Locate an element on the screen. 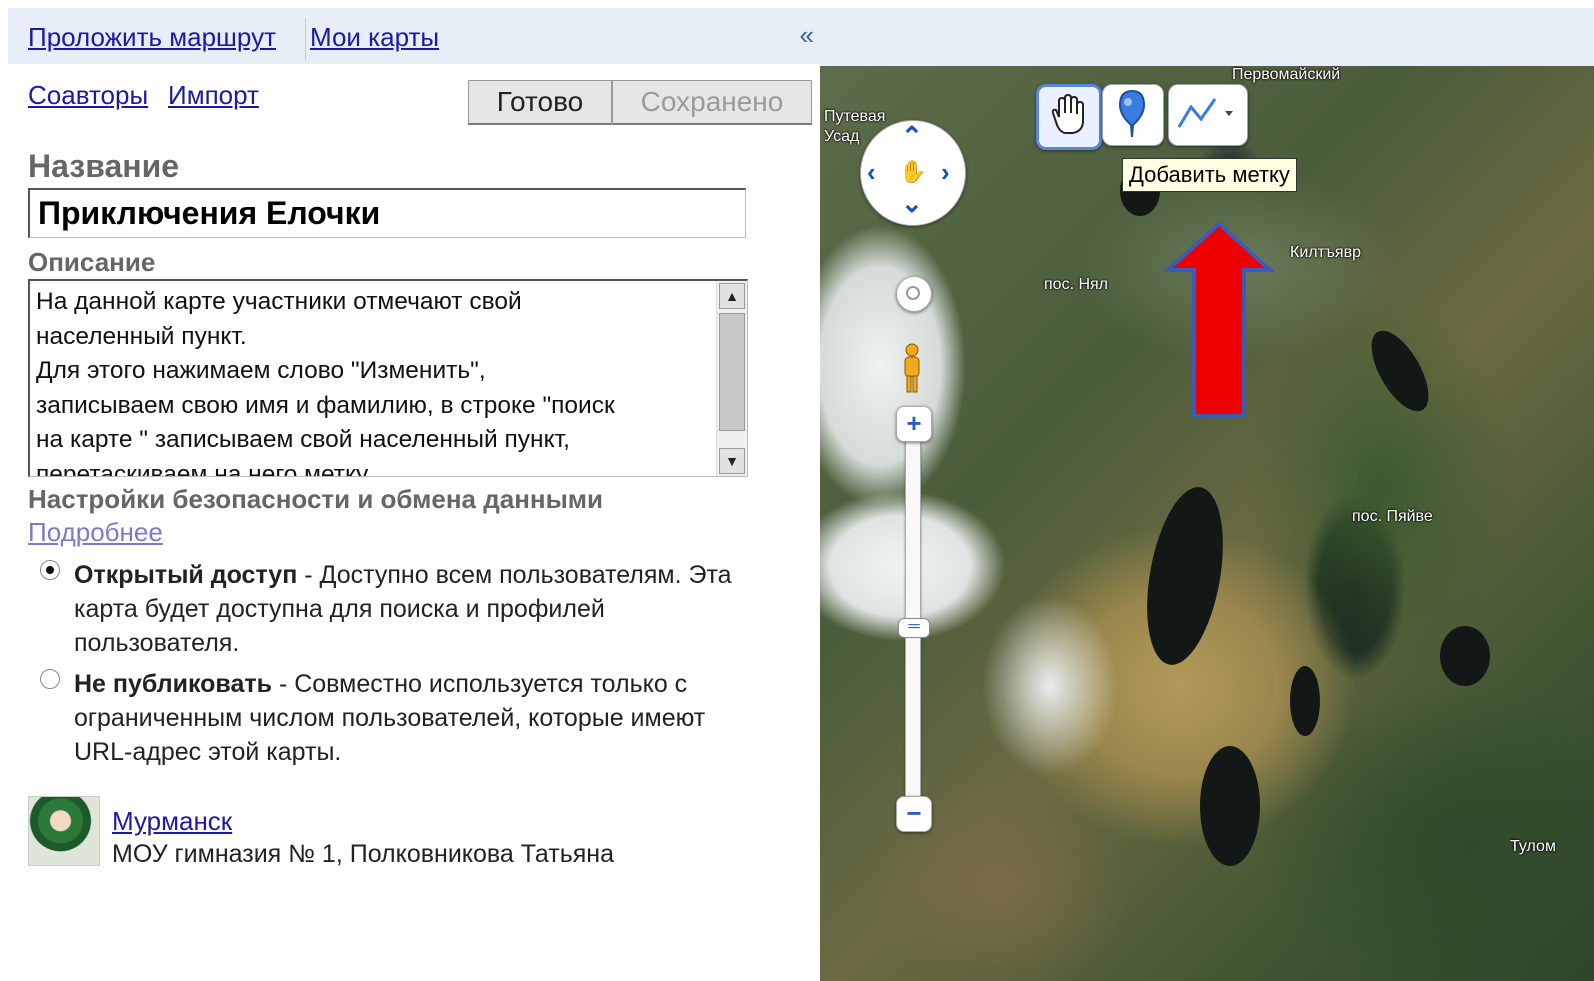 This screenshot has width=1594, height=981. pan-up-icon: ⌃ is located at coordinates (912, 136).